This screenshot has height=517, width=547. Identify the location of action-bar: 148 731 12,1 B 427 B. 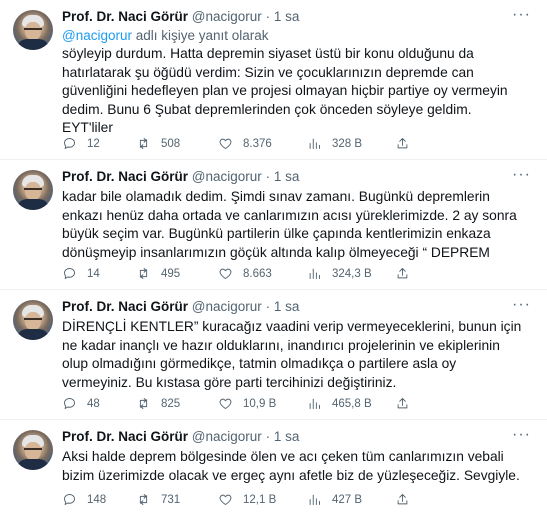
(297, 501).